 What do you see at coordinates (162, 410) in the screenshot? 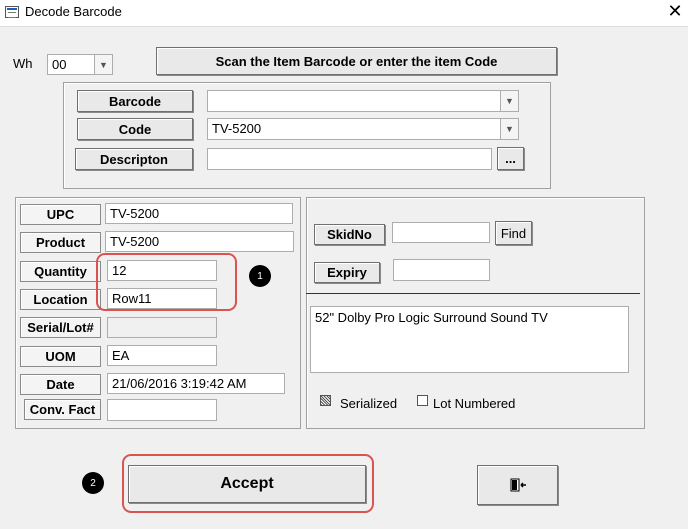
I see `conv-fact-field` at bounding box center [162, 410].